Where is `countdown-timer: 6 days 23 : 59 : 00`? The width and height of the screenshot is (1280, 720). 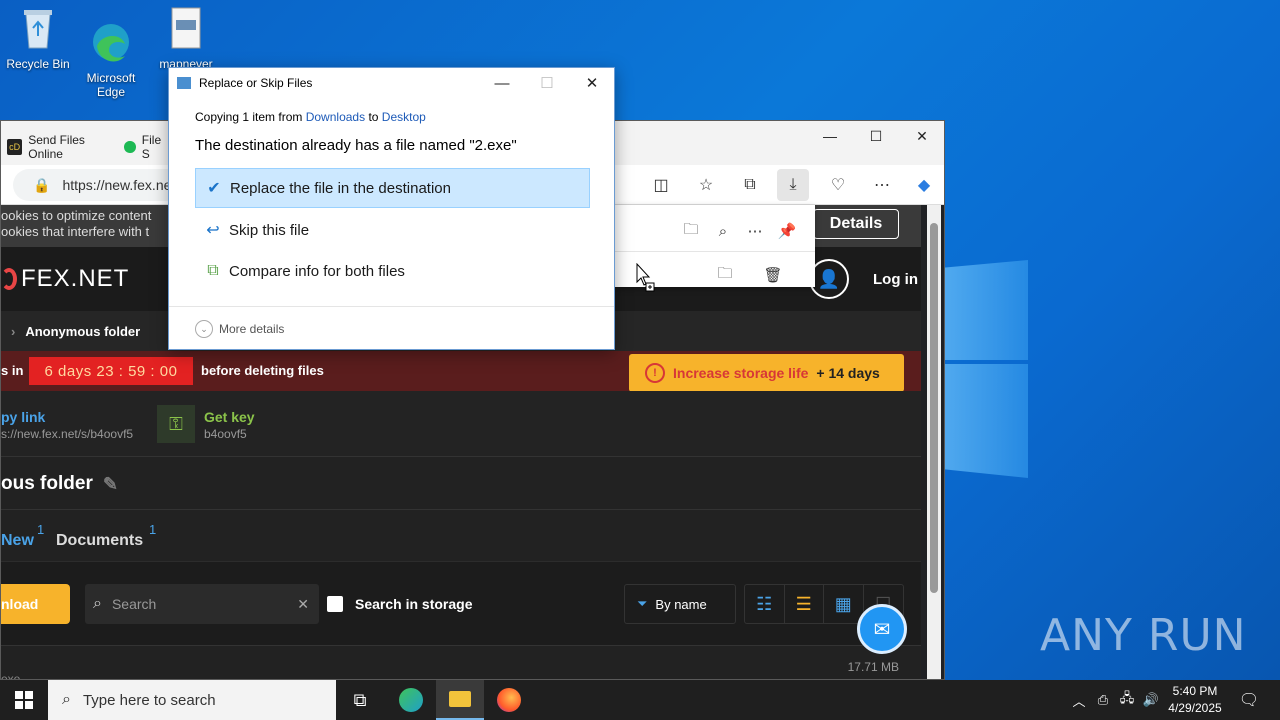 countdown-timer: 6 days 23 : 59 : 00 is located at coordinates (111, 371).